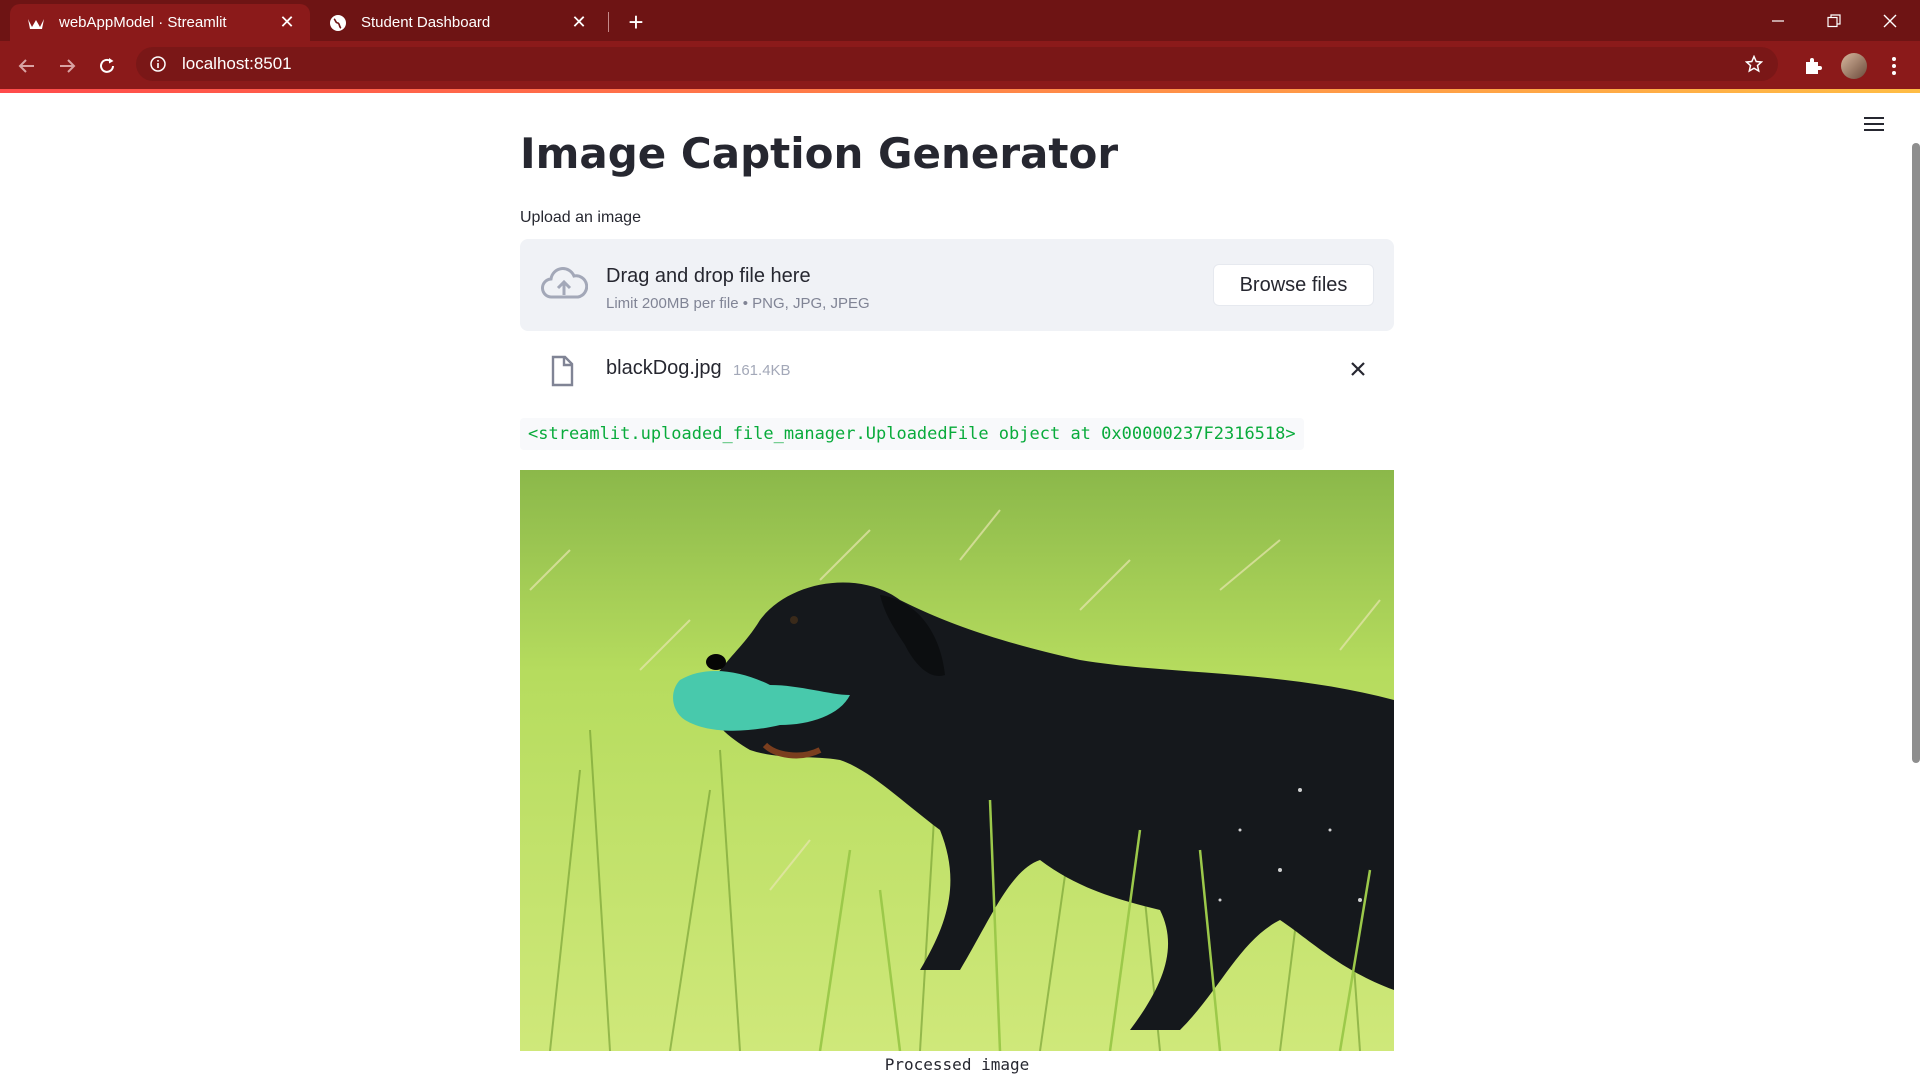 The image size is (1920, 1080). I want to click on browser-toolbar: localhost:8501, so click(960, 65).